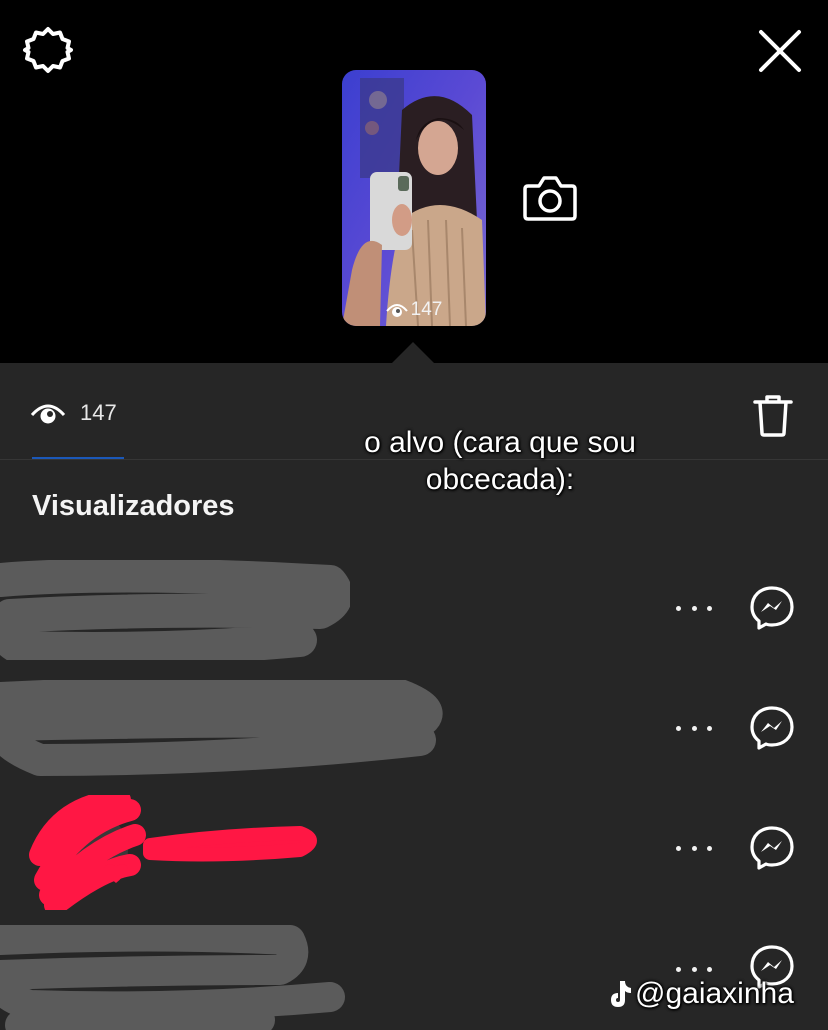 Image resolution: width=828 pixels, height=1030 pixels. Describe the element at coordinates (173, 852) in the screenshot. I see `avatar` at that location.